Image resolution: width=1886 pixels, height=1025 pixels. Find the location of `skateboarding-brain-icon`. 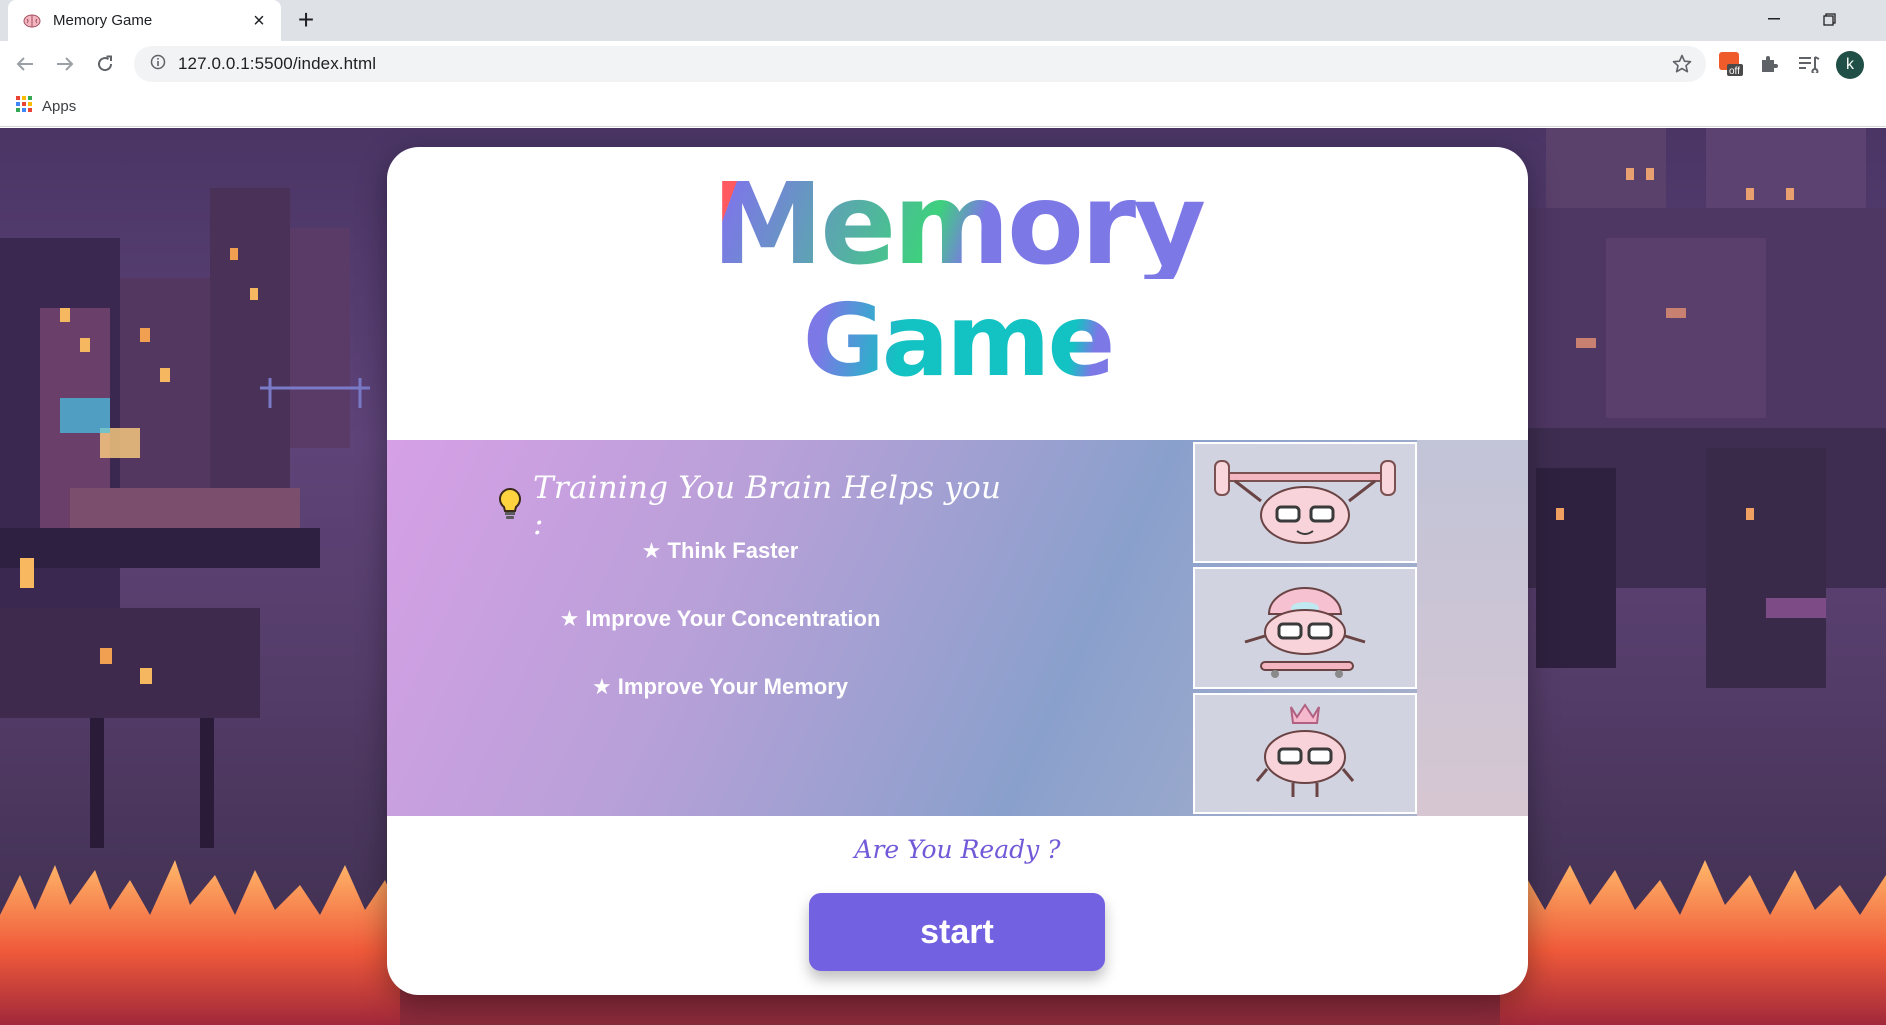

skateboarding-brain-icon is located at coordinates (1305, 628).